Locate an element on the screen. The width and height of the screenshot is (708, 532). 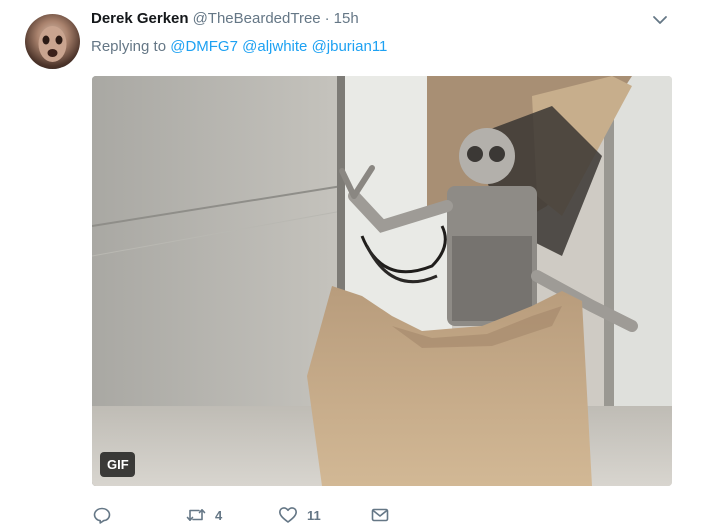
timestamp: 15h is located at coordinates (346, 18).